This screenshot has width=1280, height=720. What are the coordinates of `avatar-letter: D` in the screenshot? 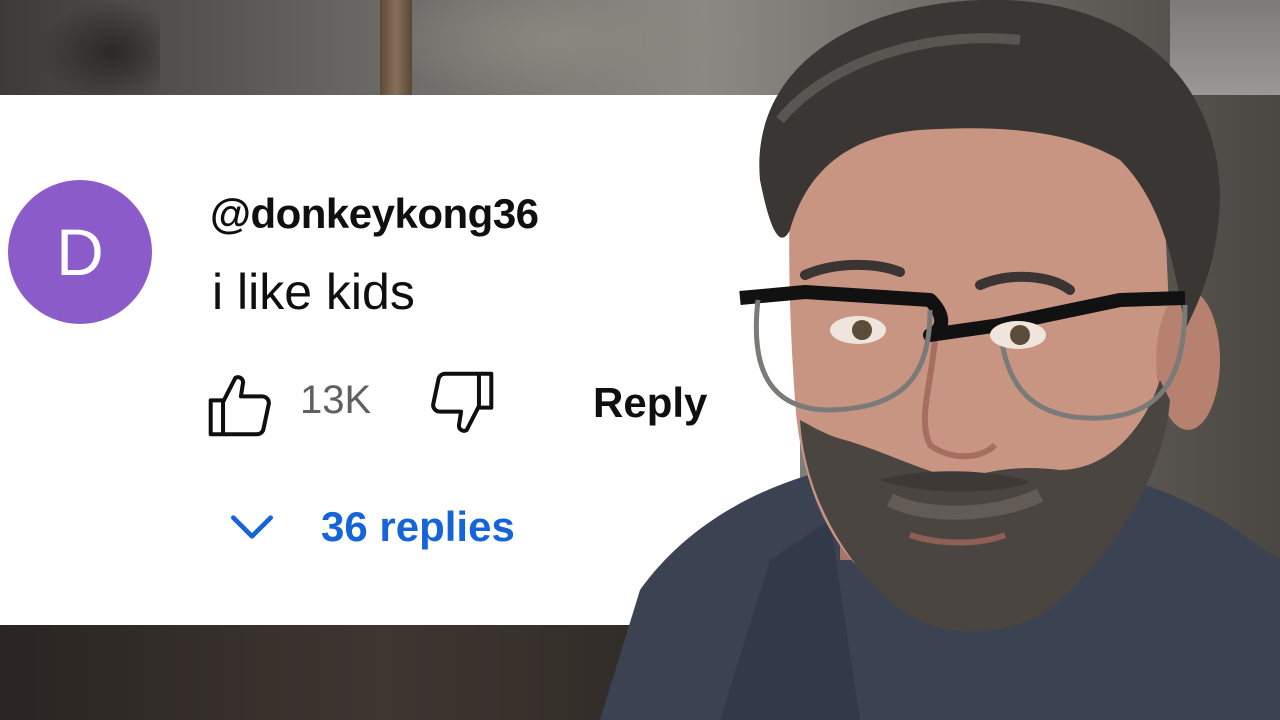 It's located at (80, 252).